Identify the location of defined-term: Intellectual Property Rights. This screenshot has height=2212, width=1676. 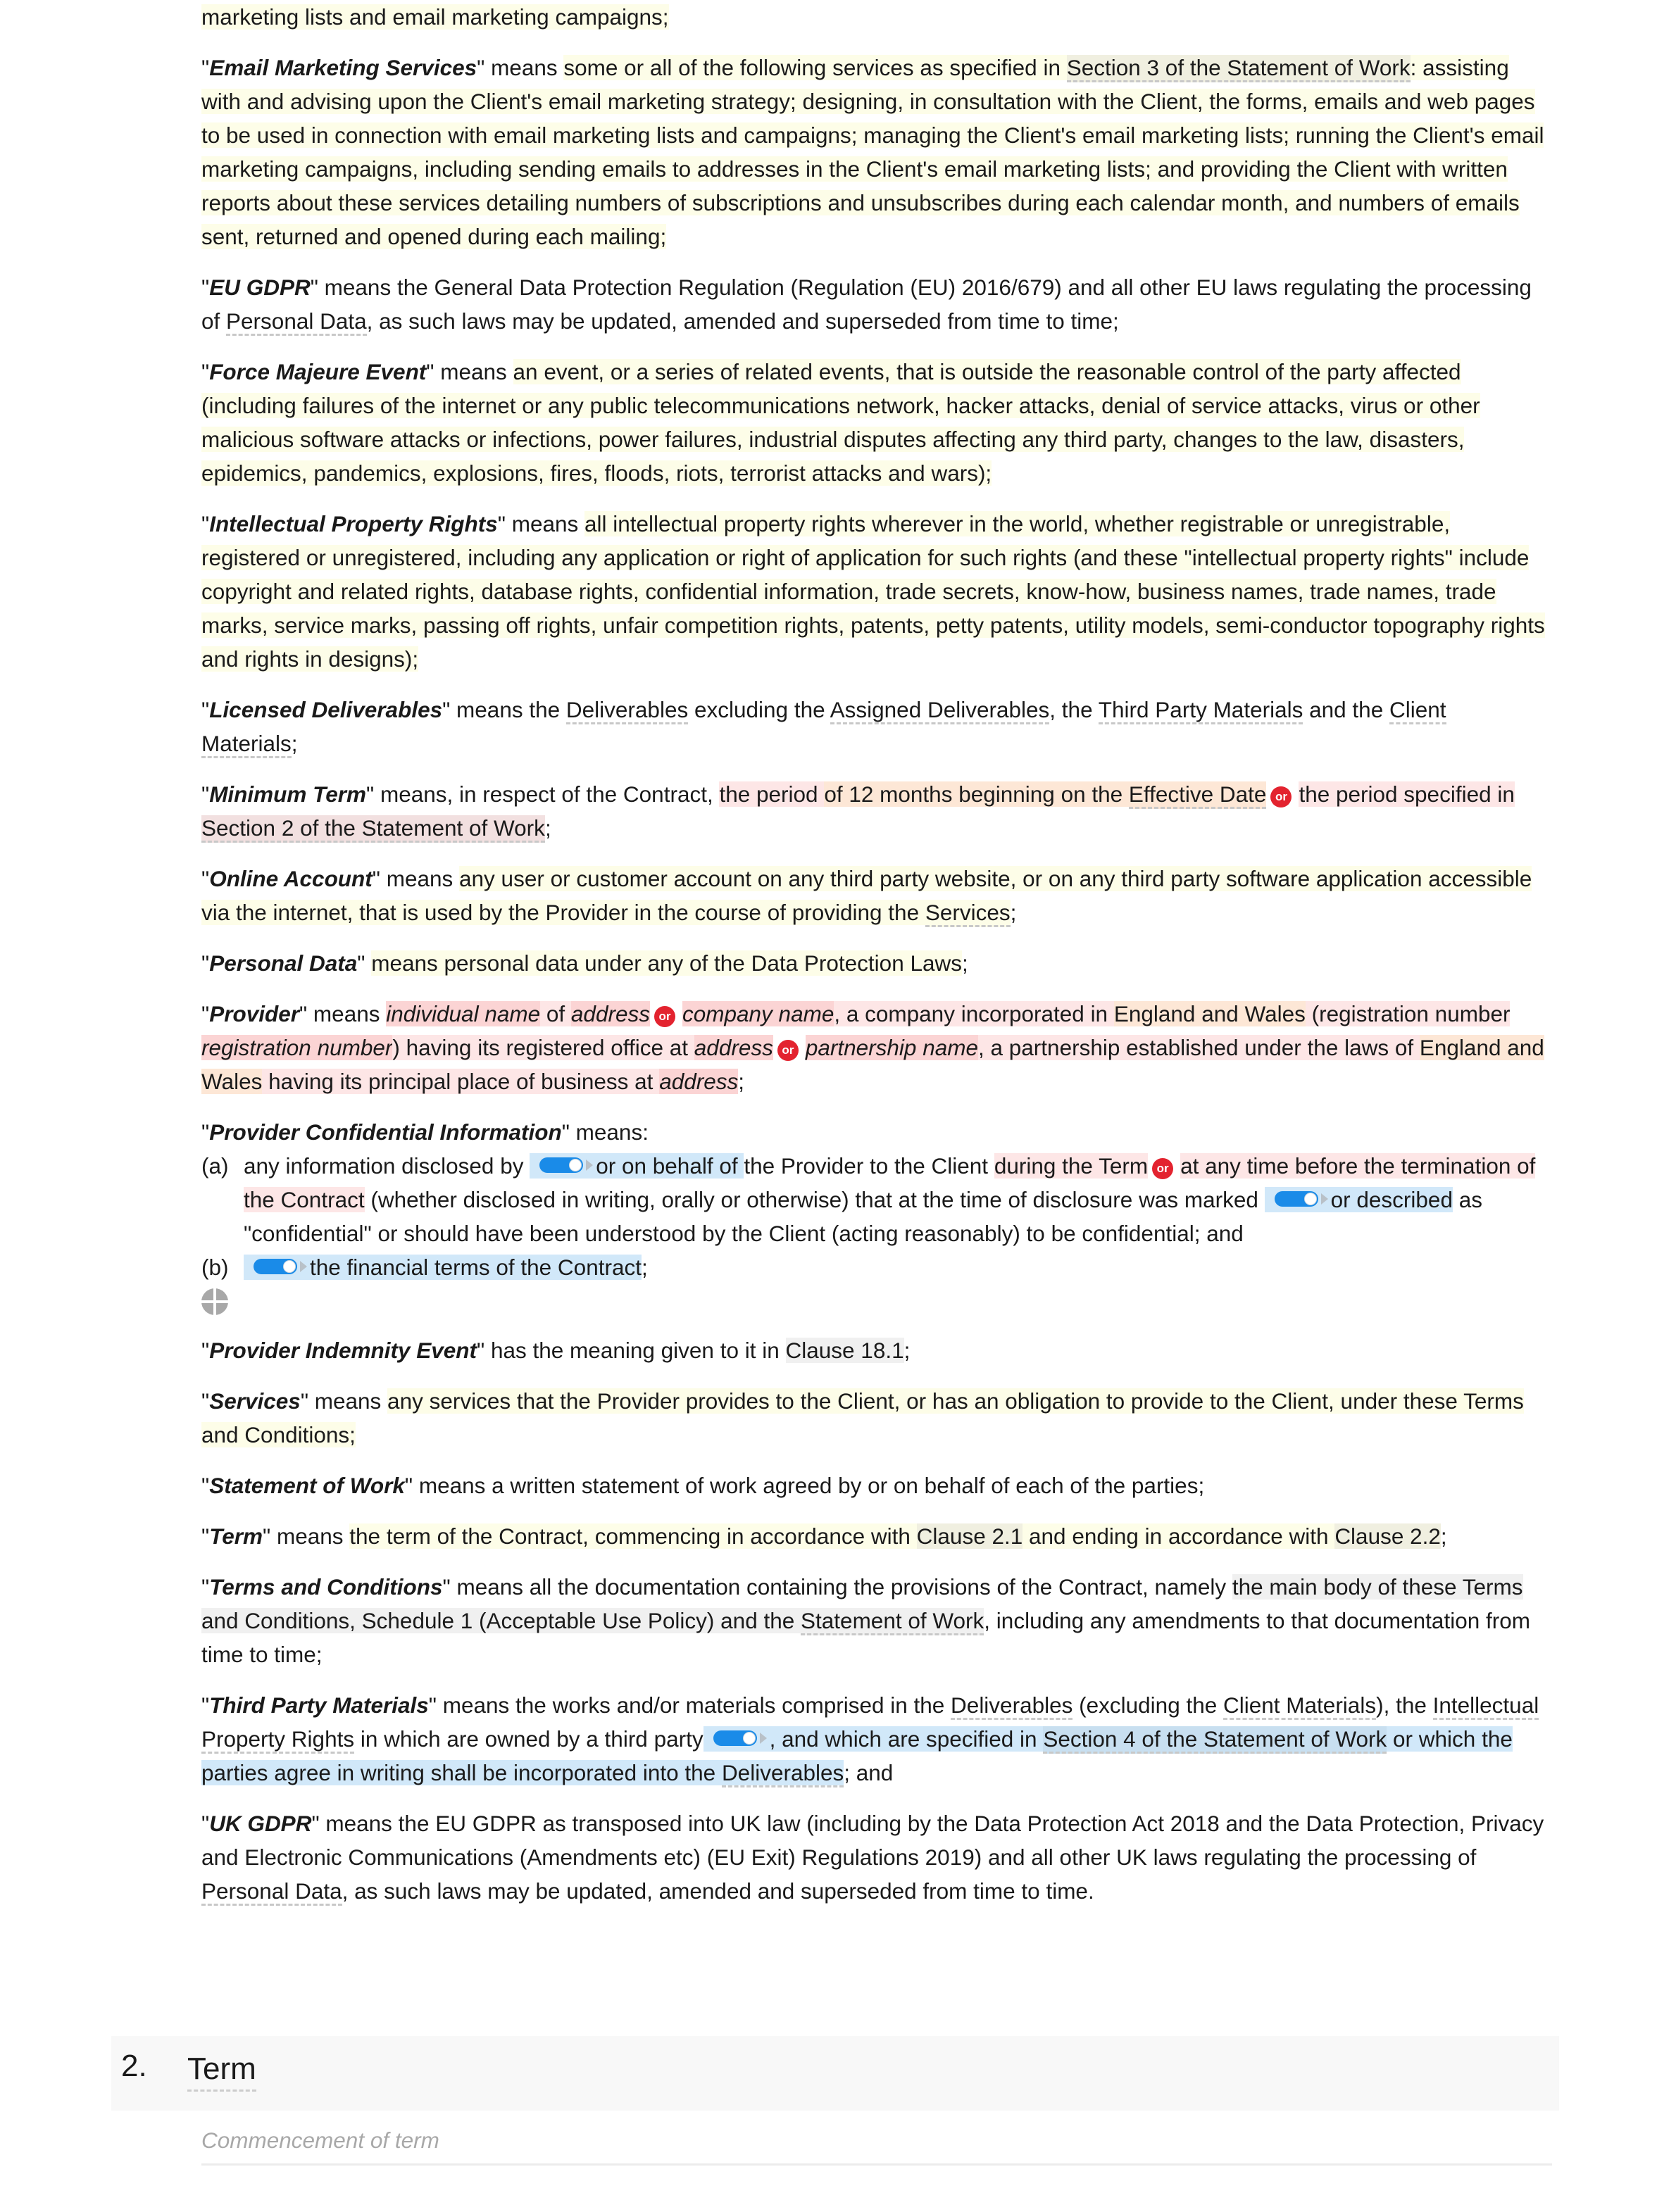
(354, 523).